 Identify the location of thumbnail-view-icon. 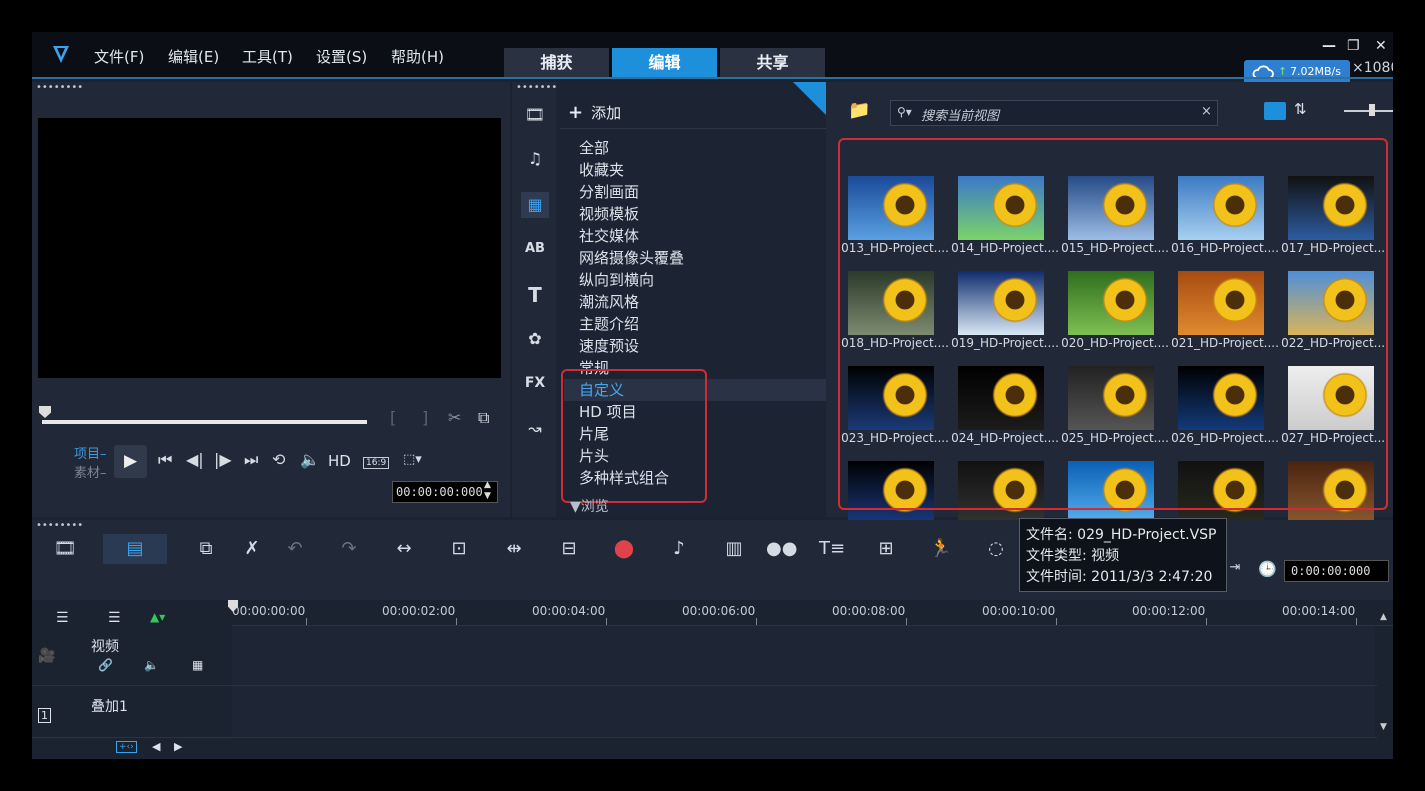
(1275, 111).